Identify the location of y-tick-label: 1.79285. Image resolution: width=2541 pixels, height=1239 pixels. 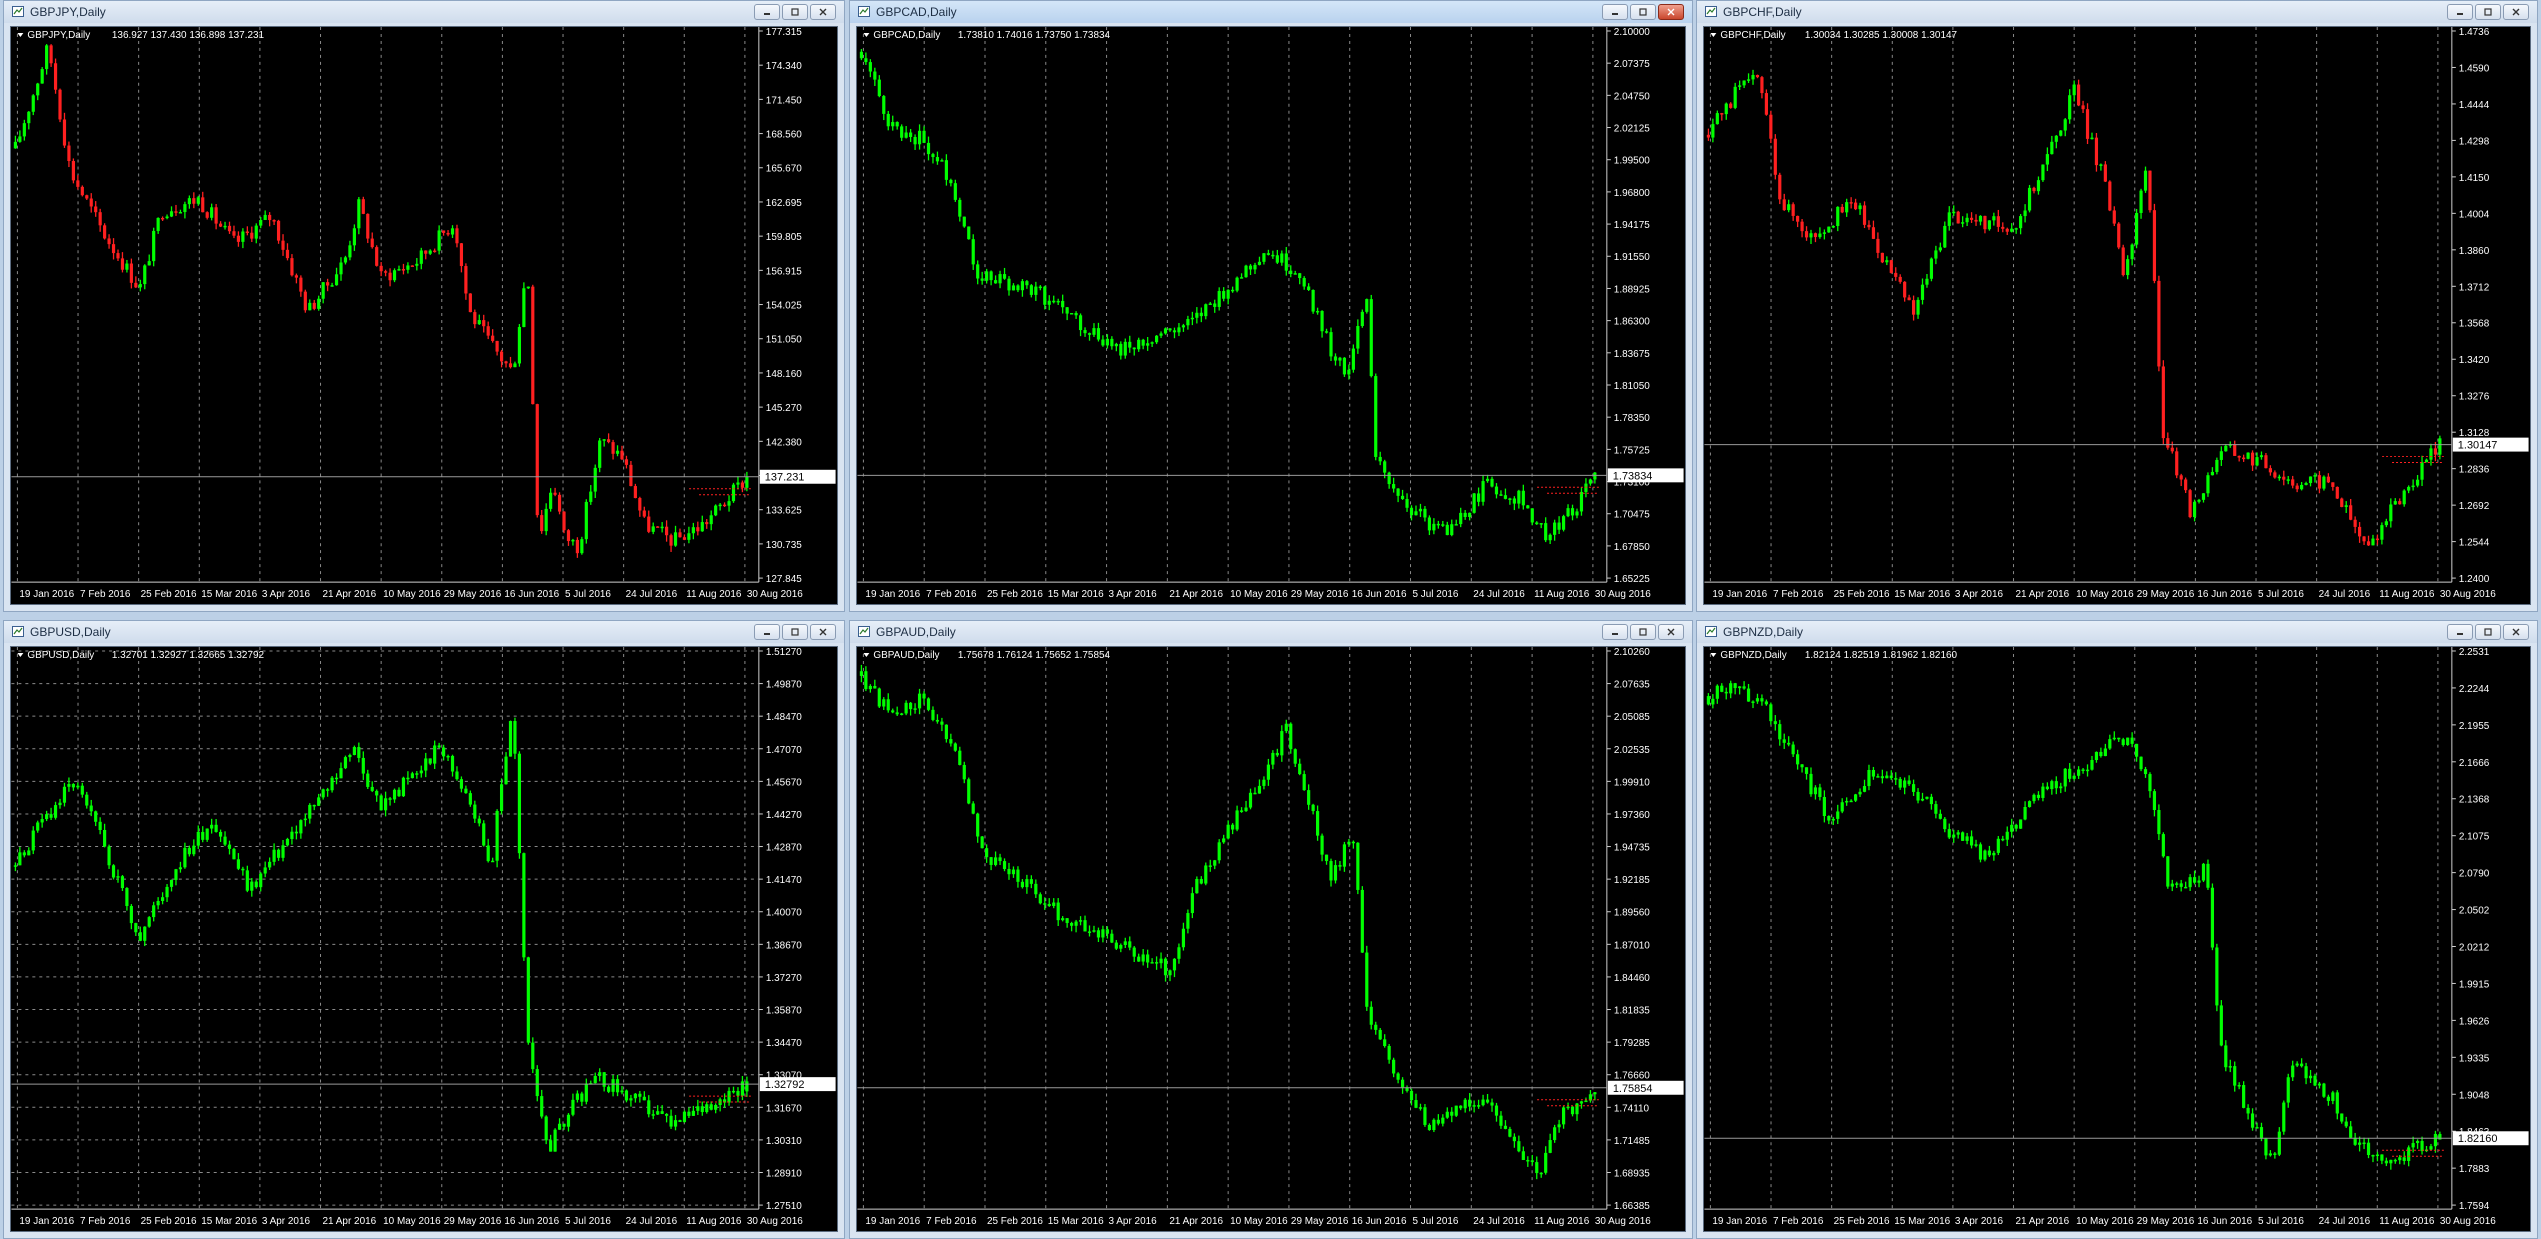
(1632, 1043).